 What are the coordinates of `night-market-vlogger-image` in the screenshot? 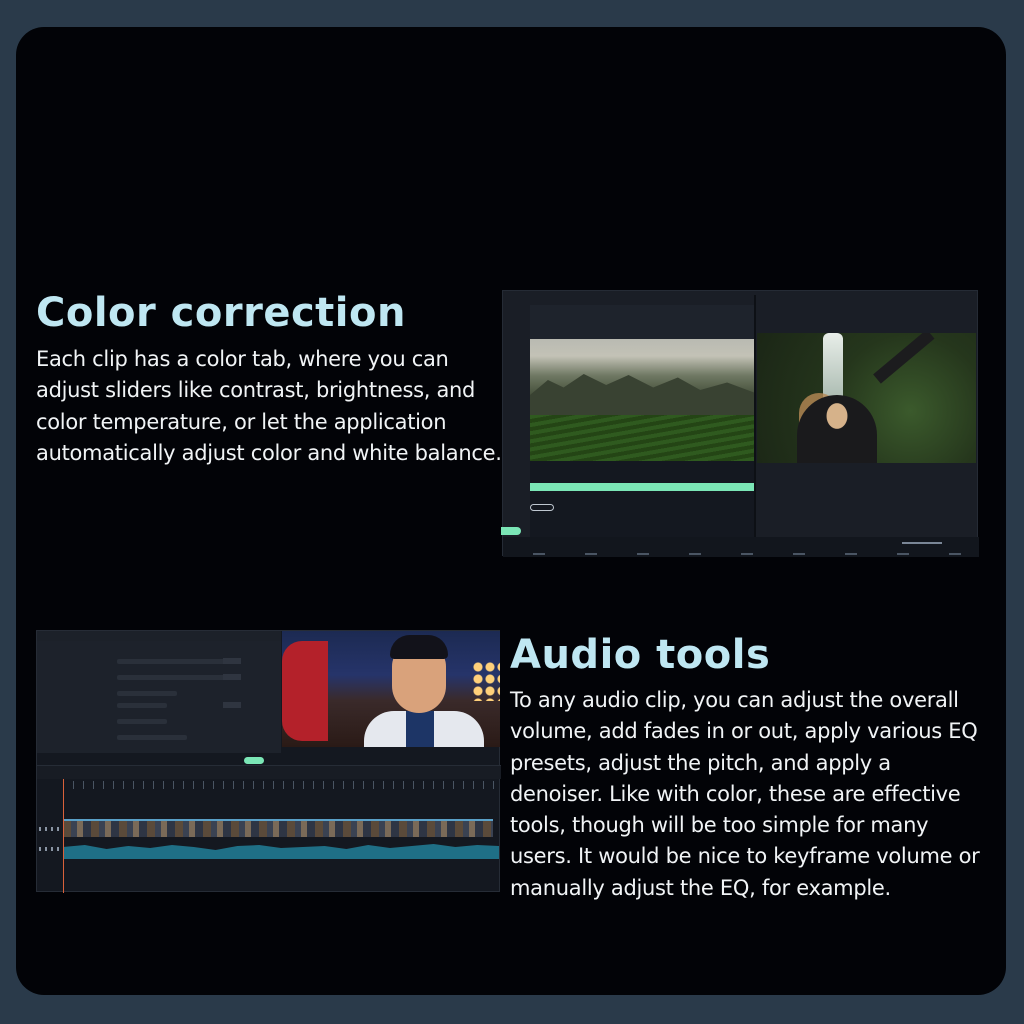 It's located at (391, 689).